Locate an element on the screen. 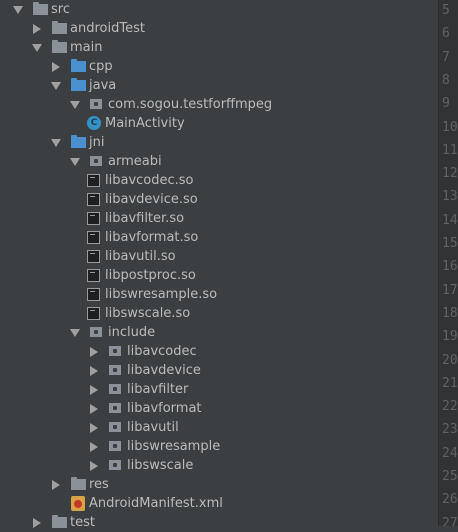 The width and height of the screenshot is (458, 532). tree-item-label: com.sogou.testforffmpeg is located at coordinates (190, 104).